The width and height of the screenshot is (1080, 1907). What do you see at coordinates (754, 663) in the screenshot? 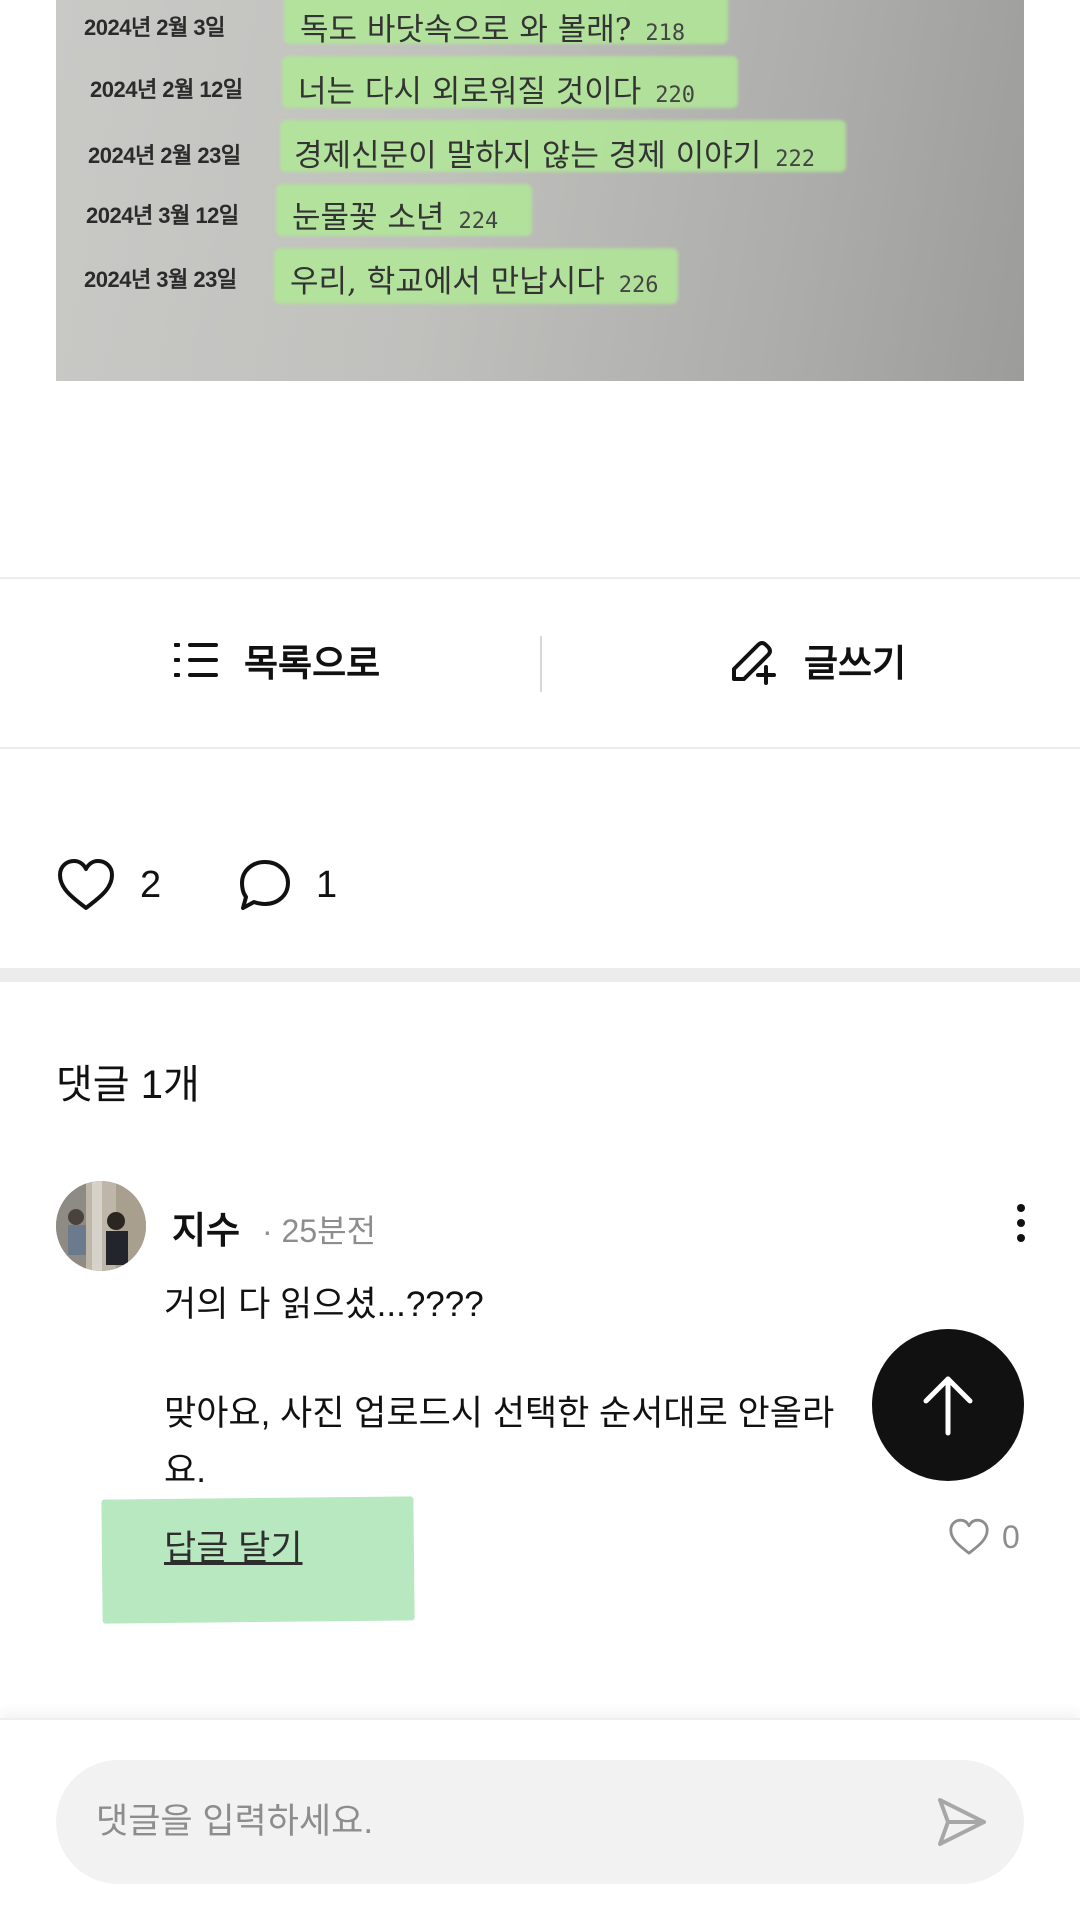
I see `pencil-plus-icon` at bounding box center [754, 663].